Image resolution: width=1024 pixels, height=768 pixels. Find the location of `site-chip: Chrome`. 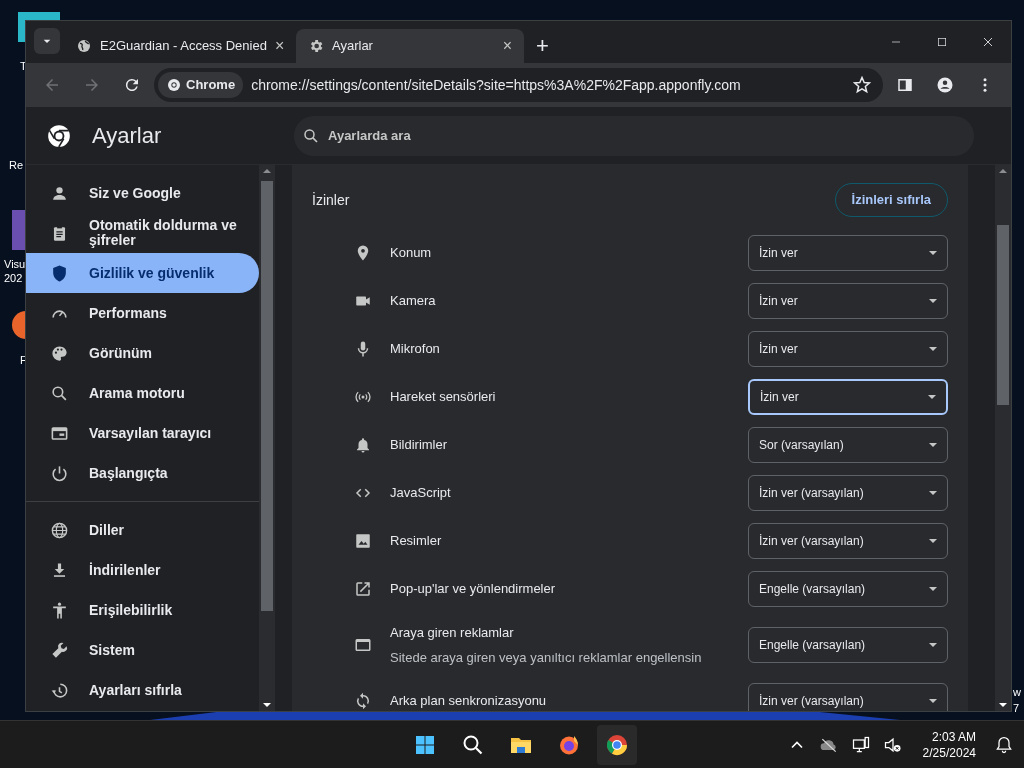

site-chip: Chrome is located at coordinates (201, 85).